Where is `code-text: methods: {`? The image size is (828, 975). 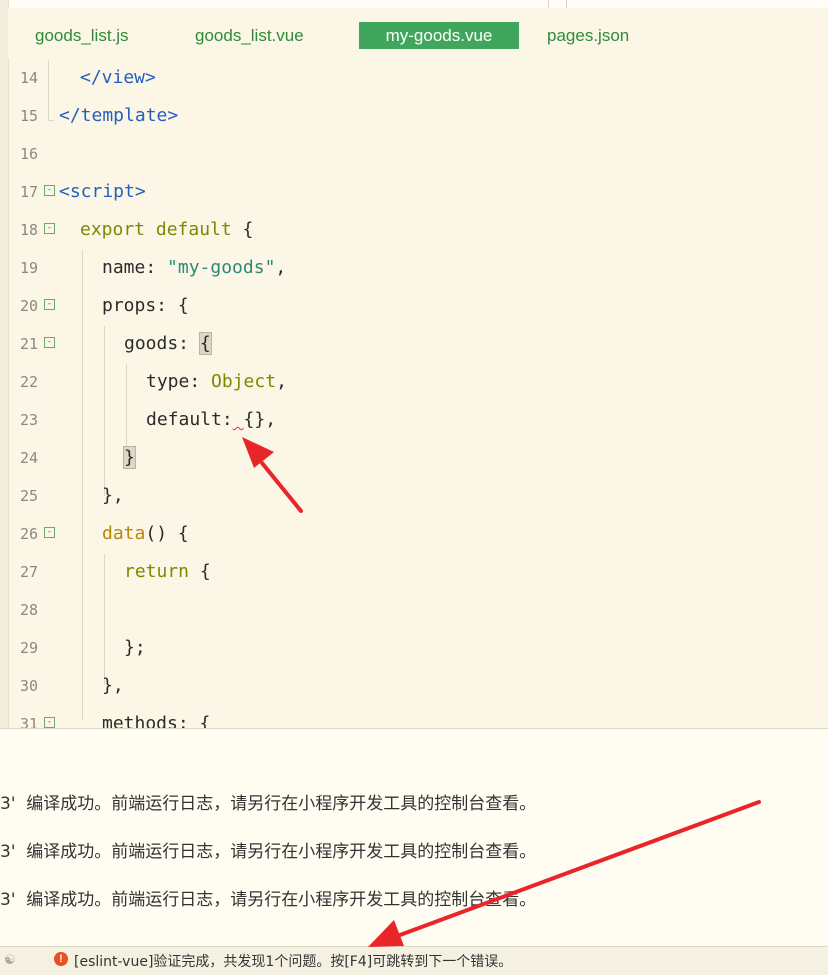 code-text: methods: { is located at coordinates (156, 720).